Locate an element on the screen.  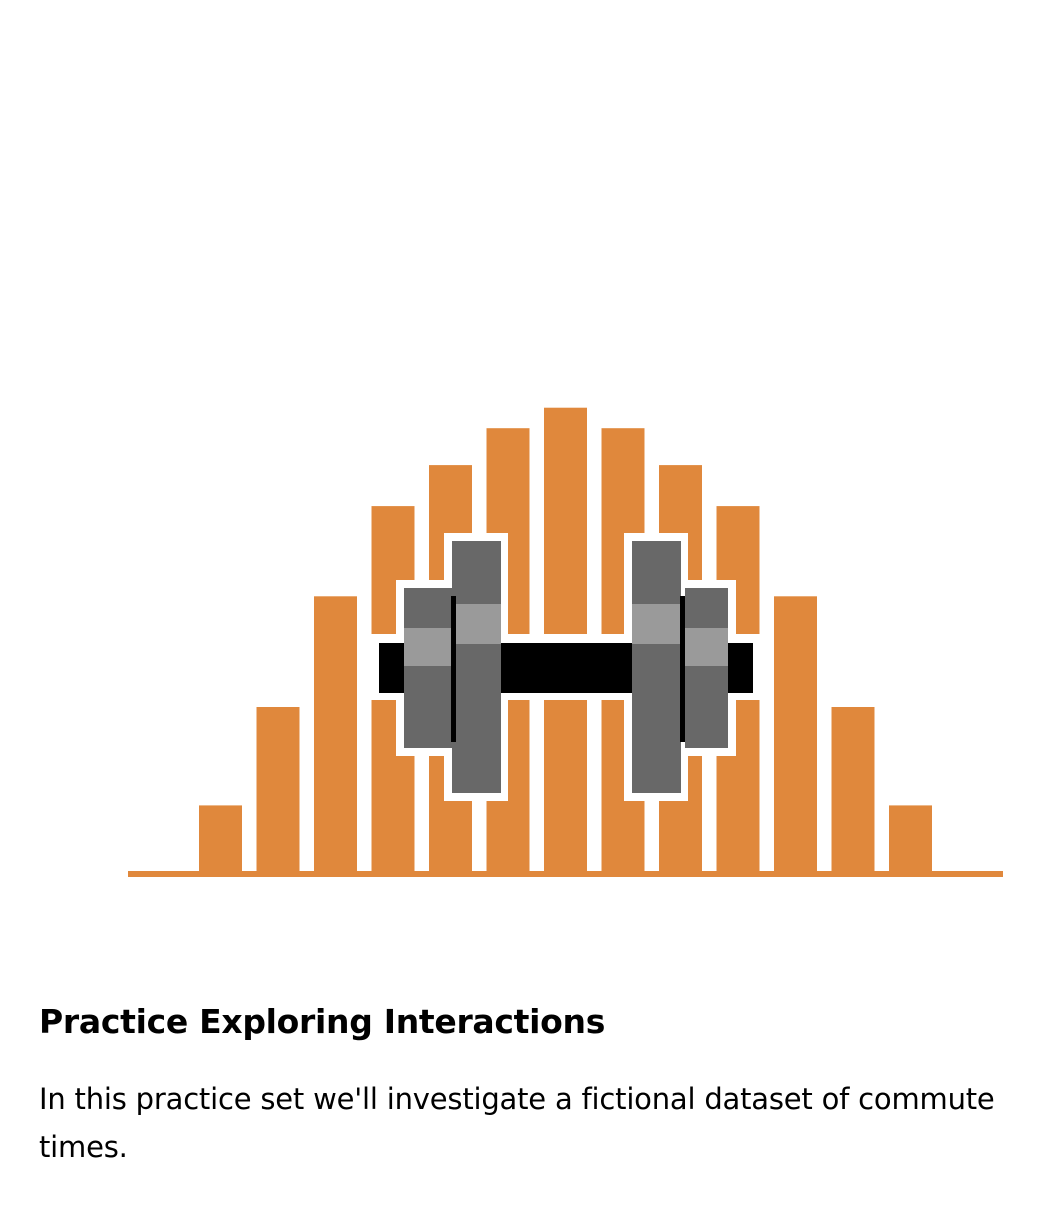
left-outer-plate is located at coordinates (476, 667).